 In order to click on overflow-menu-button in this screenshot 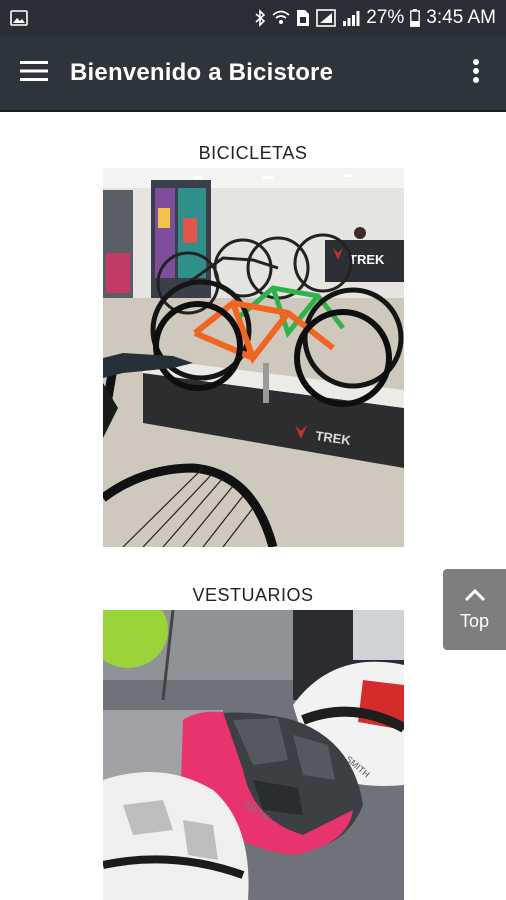, I will do `click(476, 73)`.